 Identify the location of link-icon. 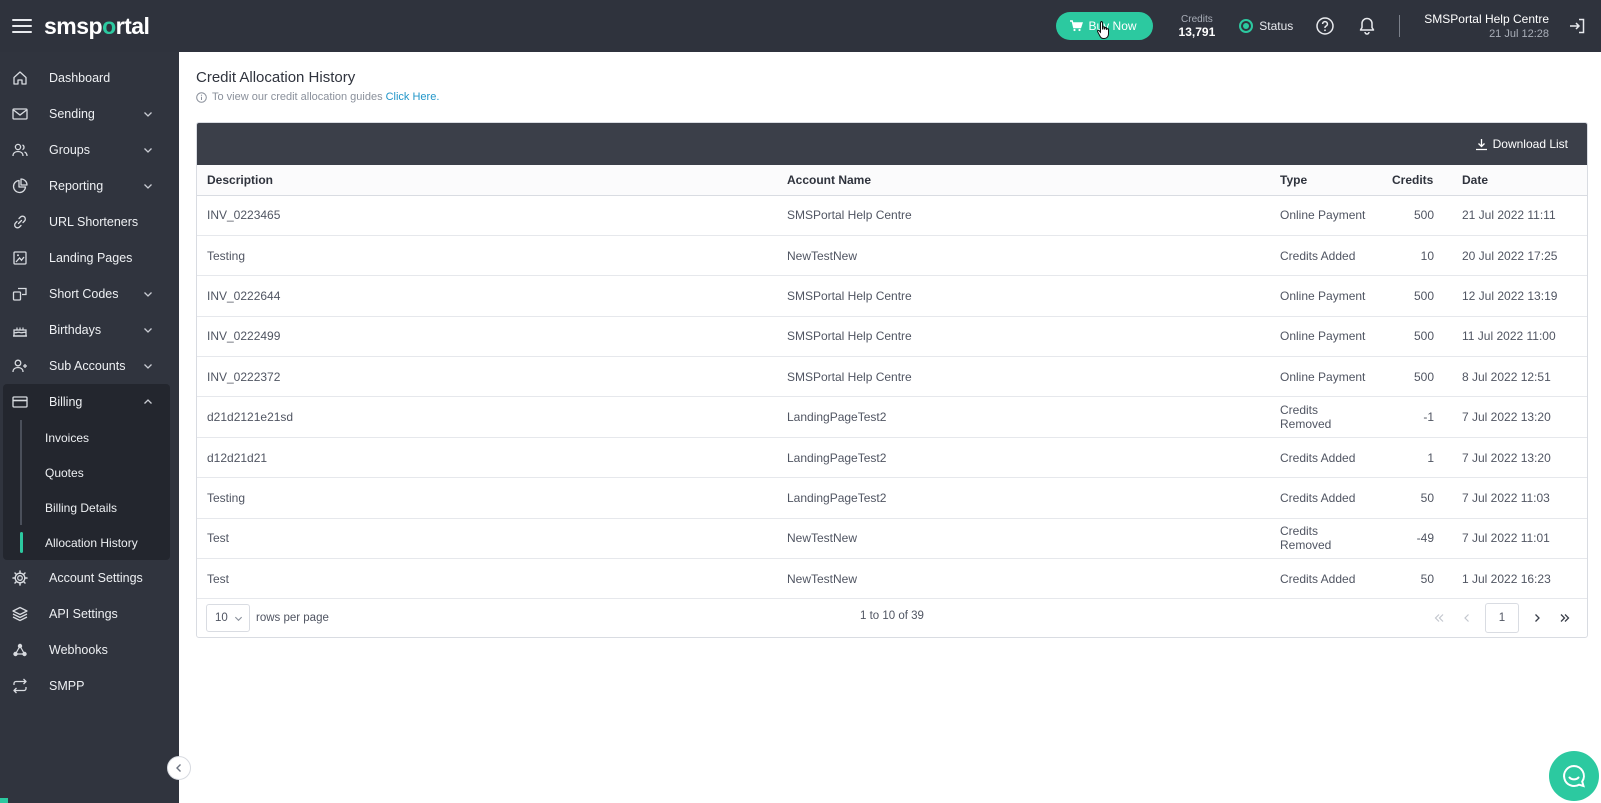
(20, 222).